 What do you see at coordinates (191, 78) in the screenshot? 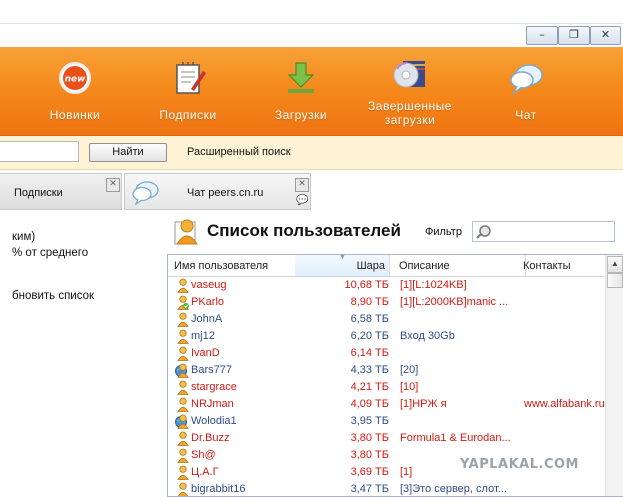
I see `subscriptions-notepad-icon` at bounding box center [191, 78].